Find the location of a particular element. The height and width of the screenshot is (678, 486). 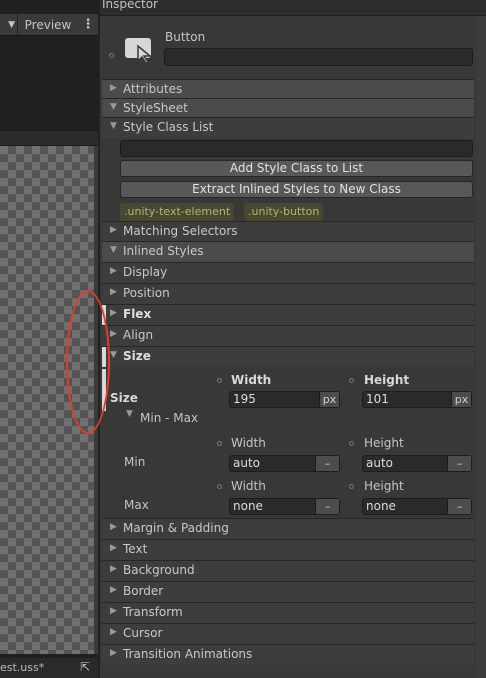

height-label: Height is located at coordinates (387, 380).